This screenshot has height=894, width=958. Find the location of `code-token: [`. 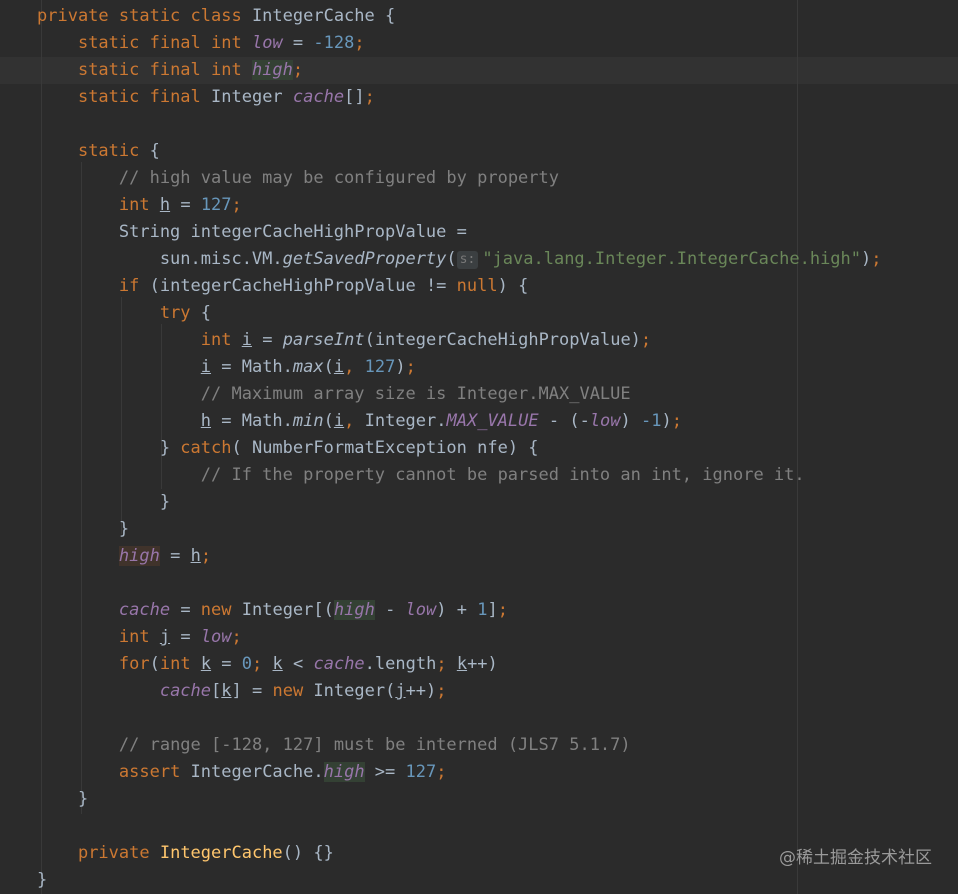

code-token: [ is located at coordinates (216, 691).